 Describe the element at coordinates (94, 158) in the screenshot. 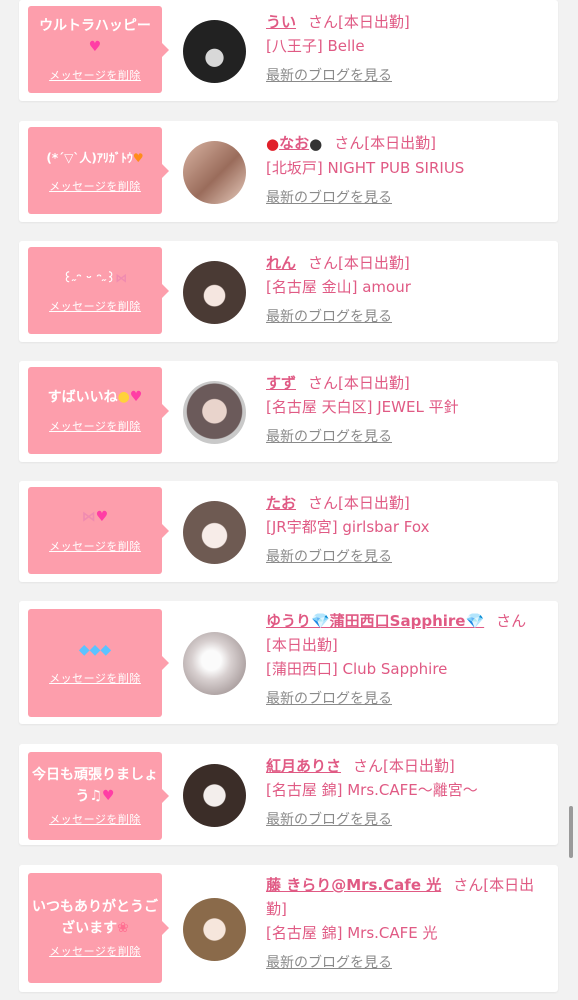

I see `message-text: (*´▽`人)ｱﾘｶﾞﾄｳ♥` at that location.